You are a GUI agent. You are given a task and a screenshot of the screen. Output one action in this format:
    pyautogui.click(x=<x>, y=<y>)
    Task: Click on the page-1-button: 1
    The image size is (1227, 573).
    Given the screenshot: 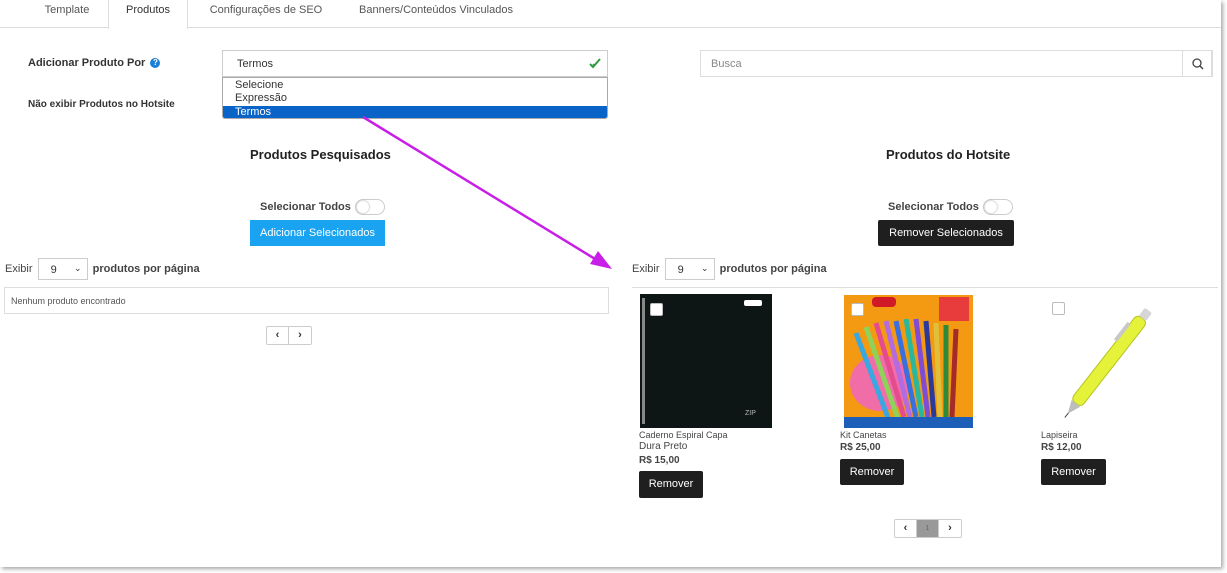 What is the action you would take?
    pyautogui.click(x=928, y=528)
    